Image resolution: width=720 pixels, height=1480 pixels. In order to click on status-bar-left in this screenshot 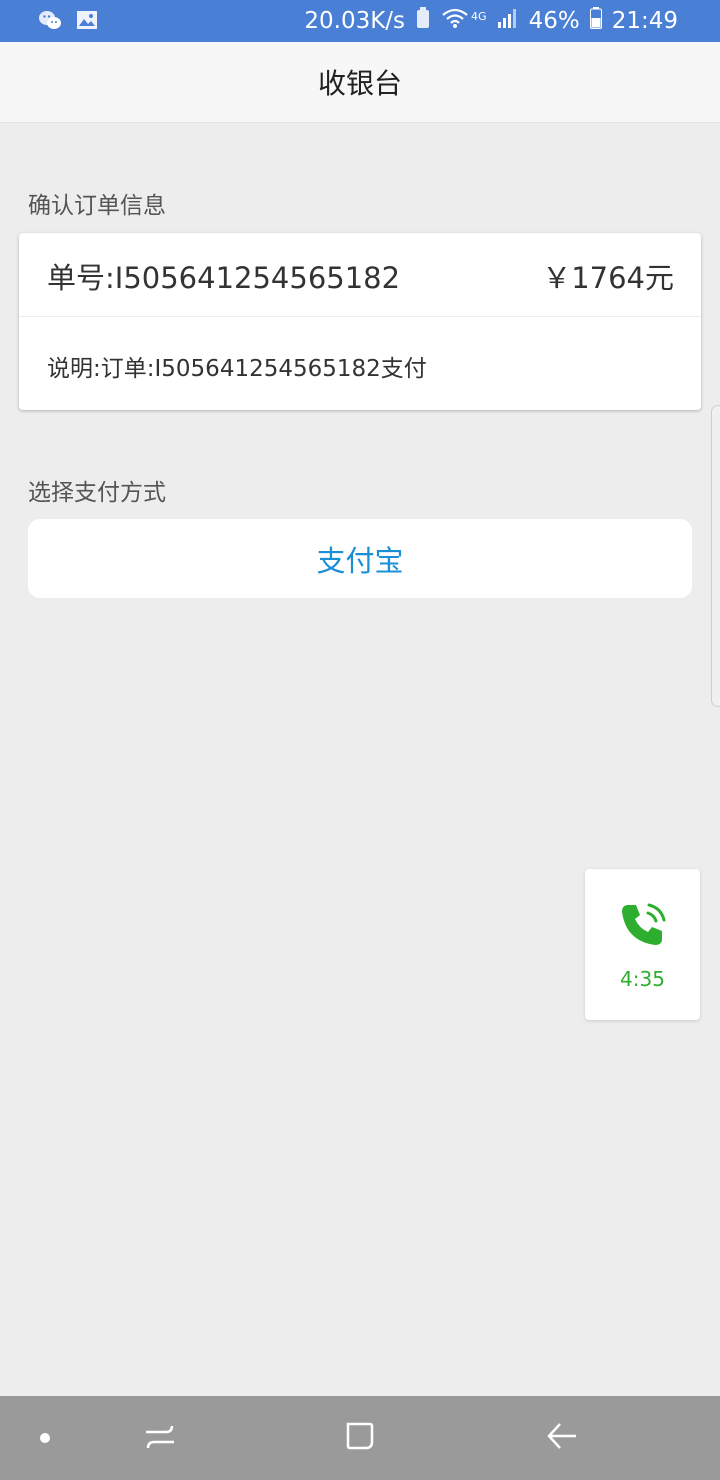, I will do `click(68, 23)`.